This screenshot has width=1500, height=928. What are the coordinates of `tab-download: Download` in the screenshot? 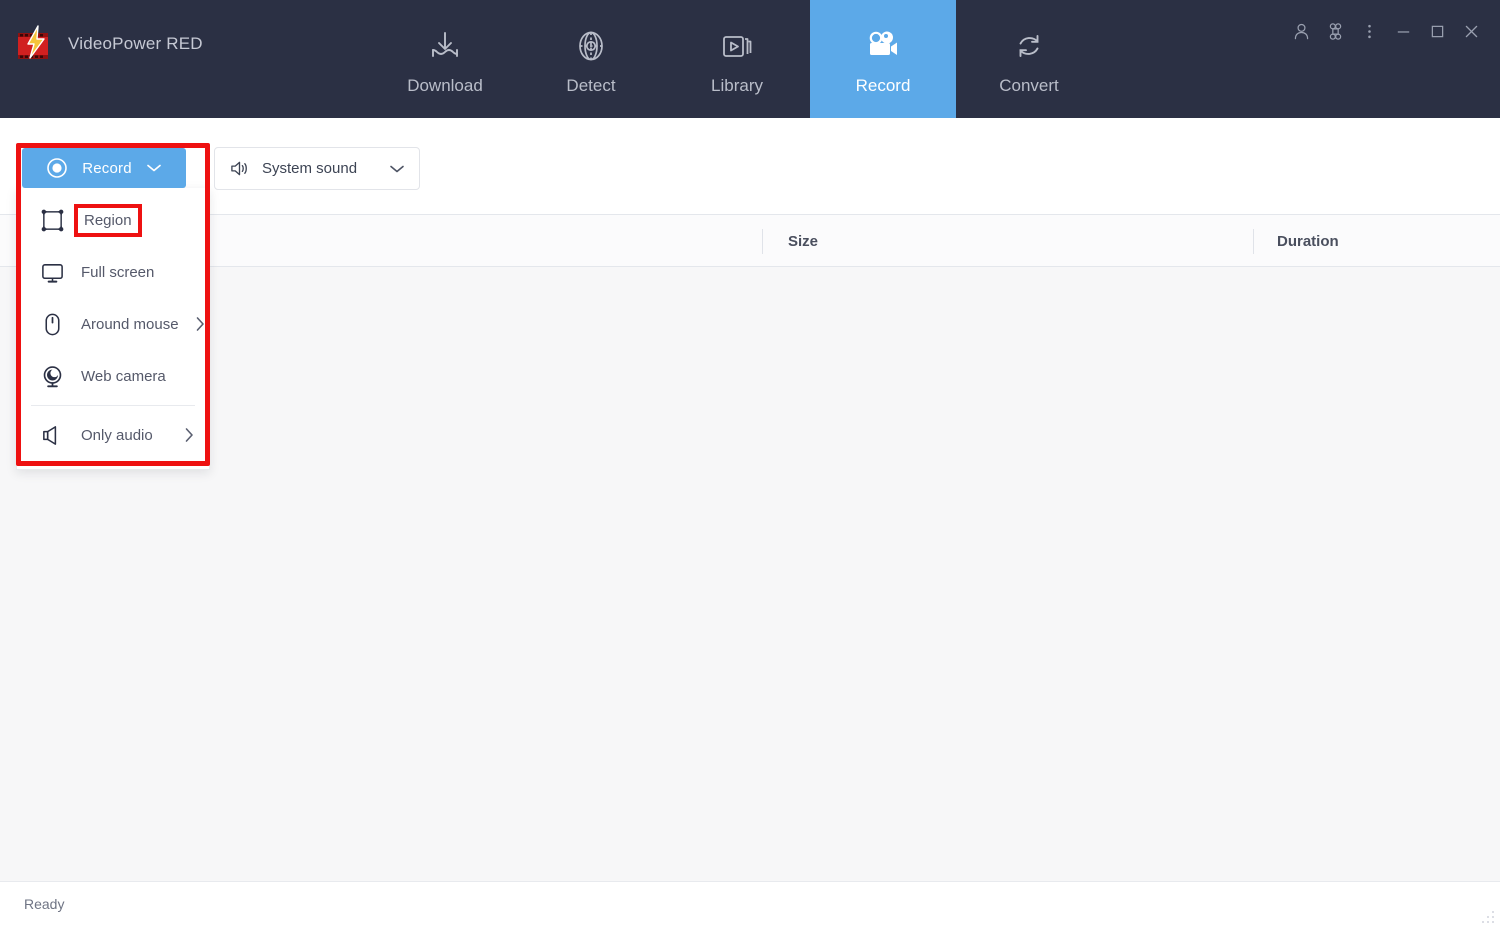 It's located at (445, 59).